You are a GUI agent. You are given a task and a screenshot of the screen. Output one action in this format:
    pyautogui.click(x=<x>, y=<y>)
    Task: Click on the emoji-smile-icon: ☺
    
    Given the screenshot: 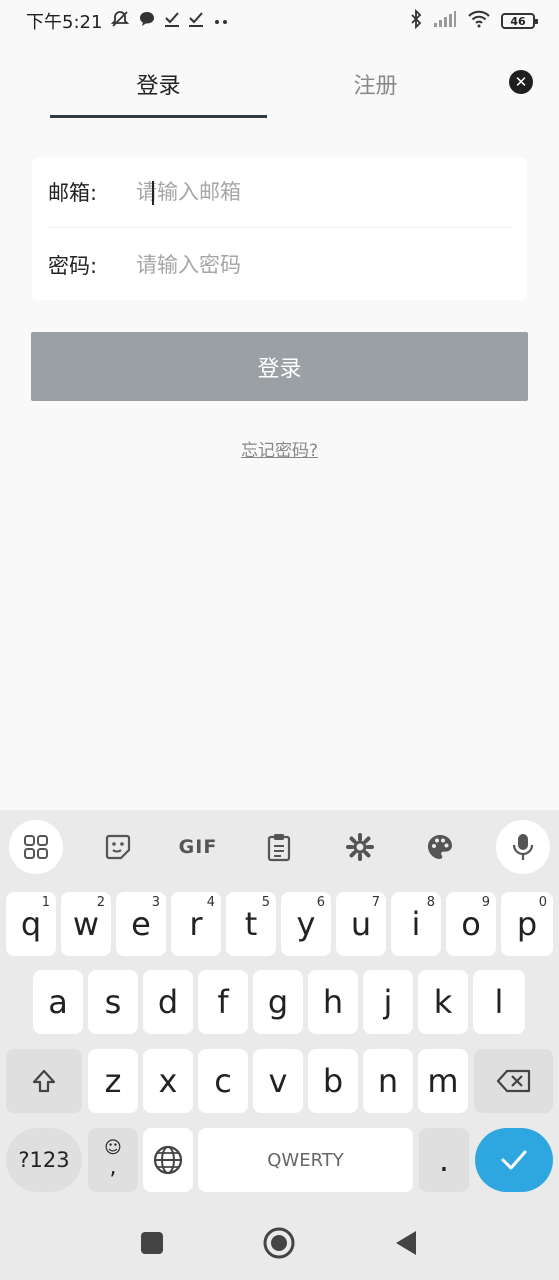 What is the action you would take?
    pyautogui.click(x=113, y=1148)
    